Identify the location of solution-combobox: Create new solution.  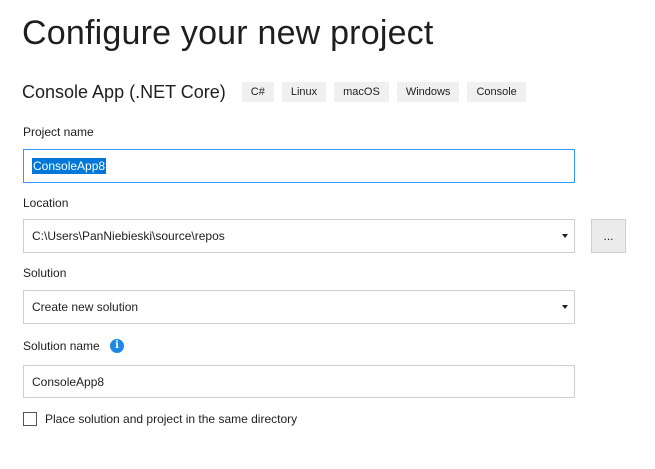
(299, 307).